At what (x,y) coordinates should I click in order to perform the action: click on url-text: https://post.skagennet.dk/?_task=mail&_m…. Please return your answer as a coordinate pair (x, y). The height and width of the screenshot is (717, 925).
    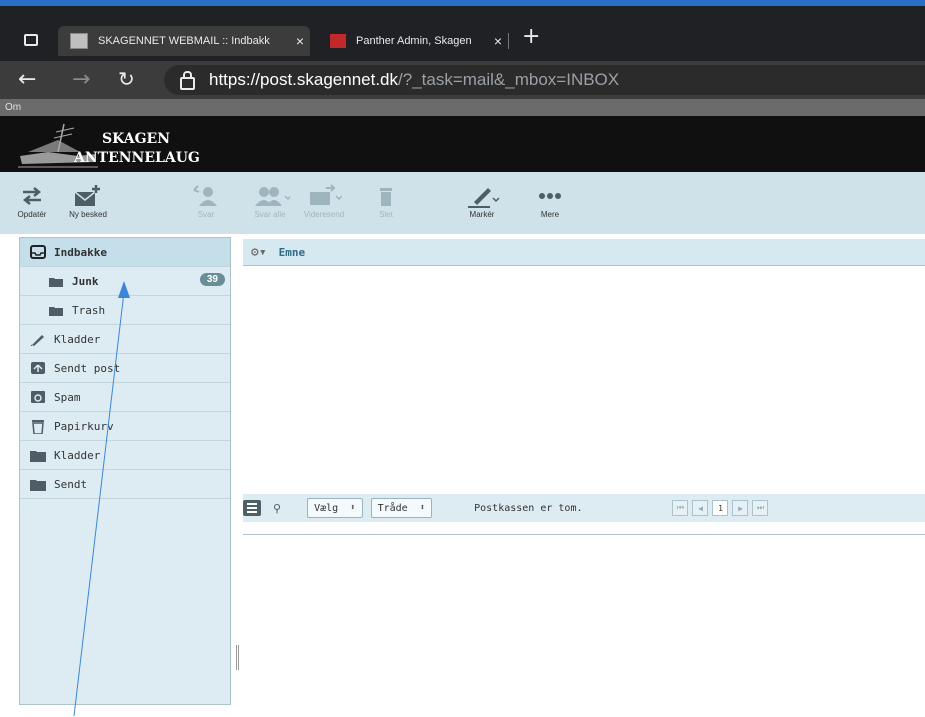
    Looking at the image, I should click on (414, 79).